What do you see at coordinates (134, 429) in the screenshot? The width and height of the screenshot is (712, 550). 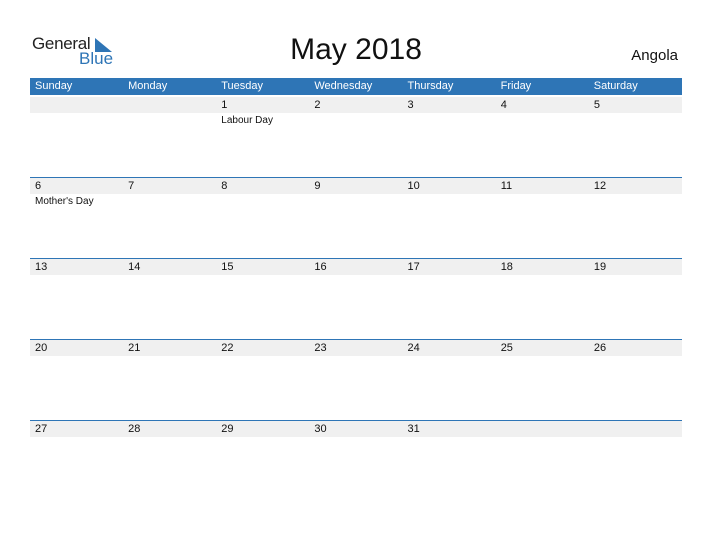 I see `day-number: 28` at bounding box center [134, 429].